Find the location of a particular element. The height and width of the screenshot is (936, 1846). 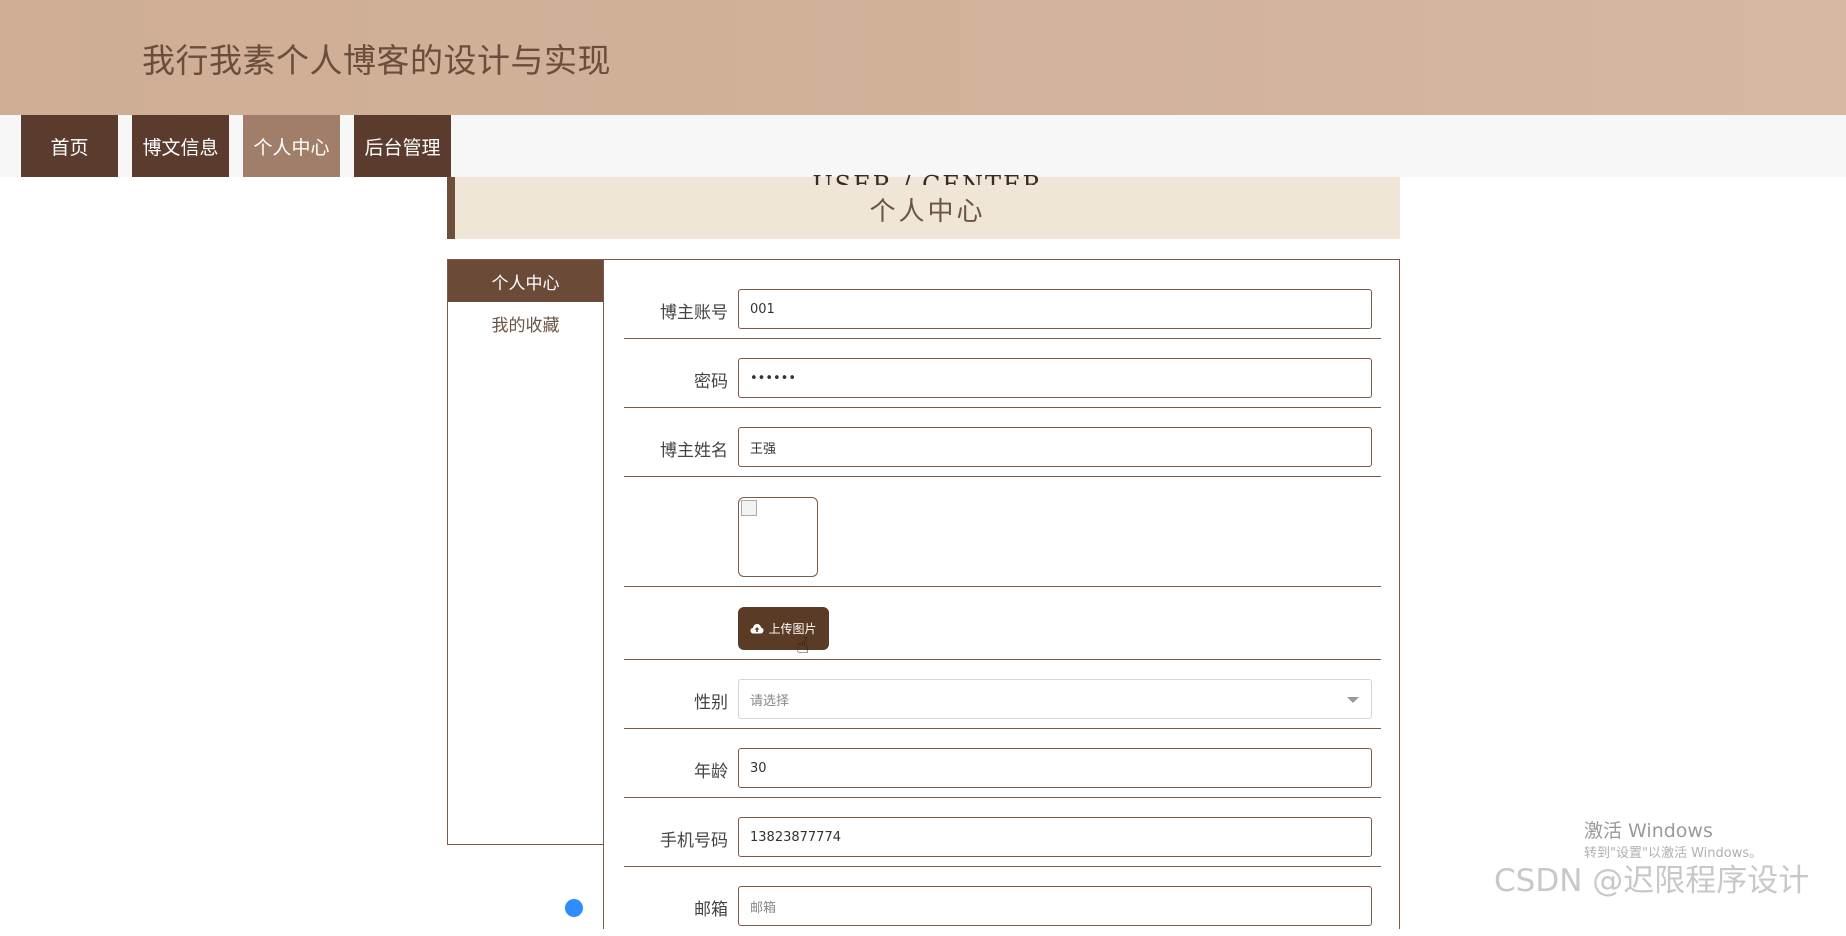

name-label: 博主姓名 is located at coordinates (694, 451).